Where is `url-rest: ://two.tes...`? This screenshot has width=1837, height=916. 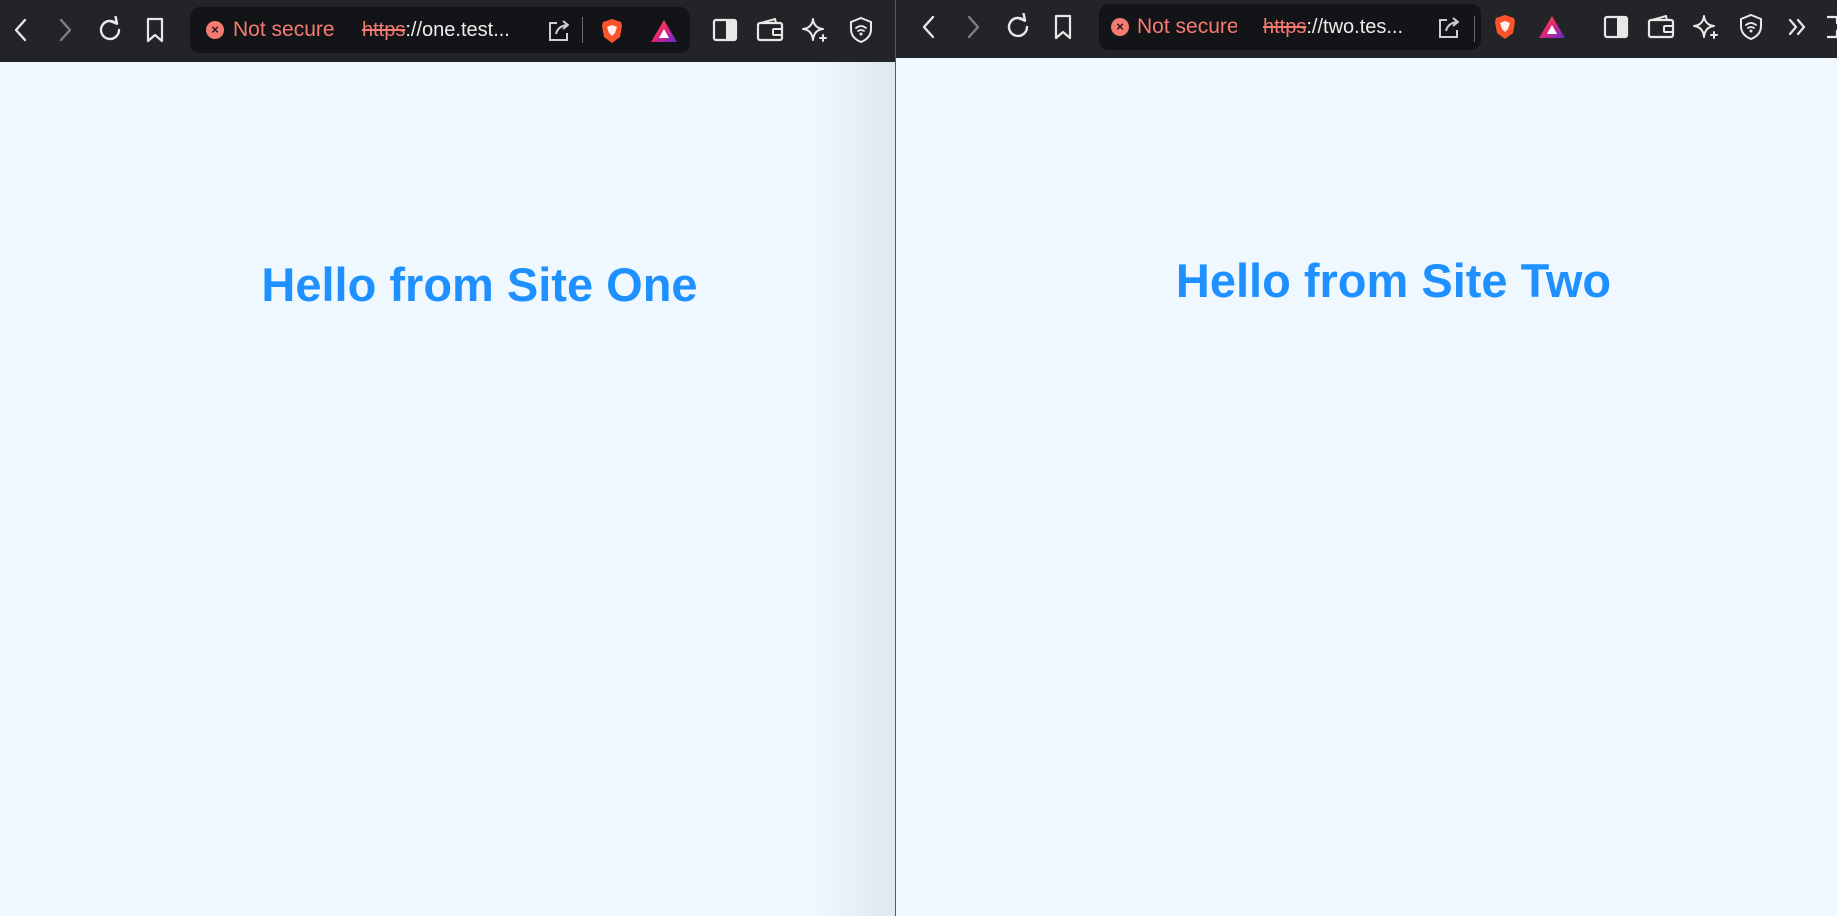
url-rest: ://two.tes... is located at coordinates (1355, 27).